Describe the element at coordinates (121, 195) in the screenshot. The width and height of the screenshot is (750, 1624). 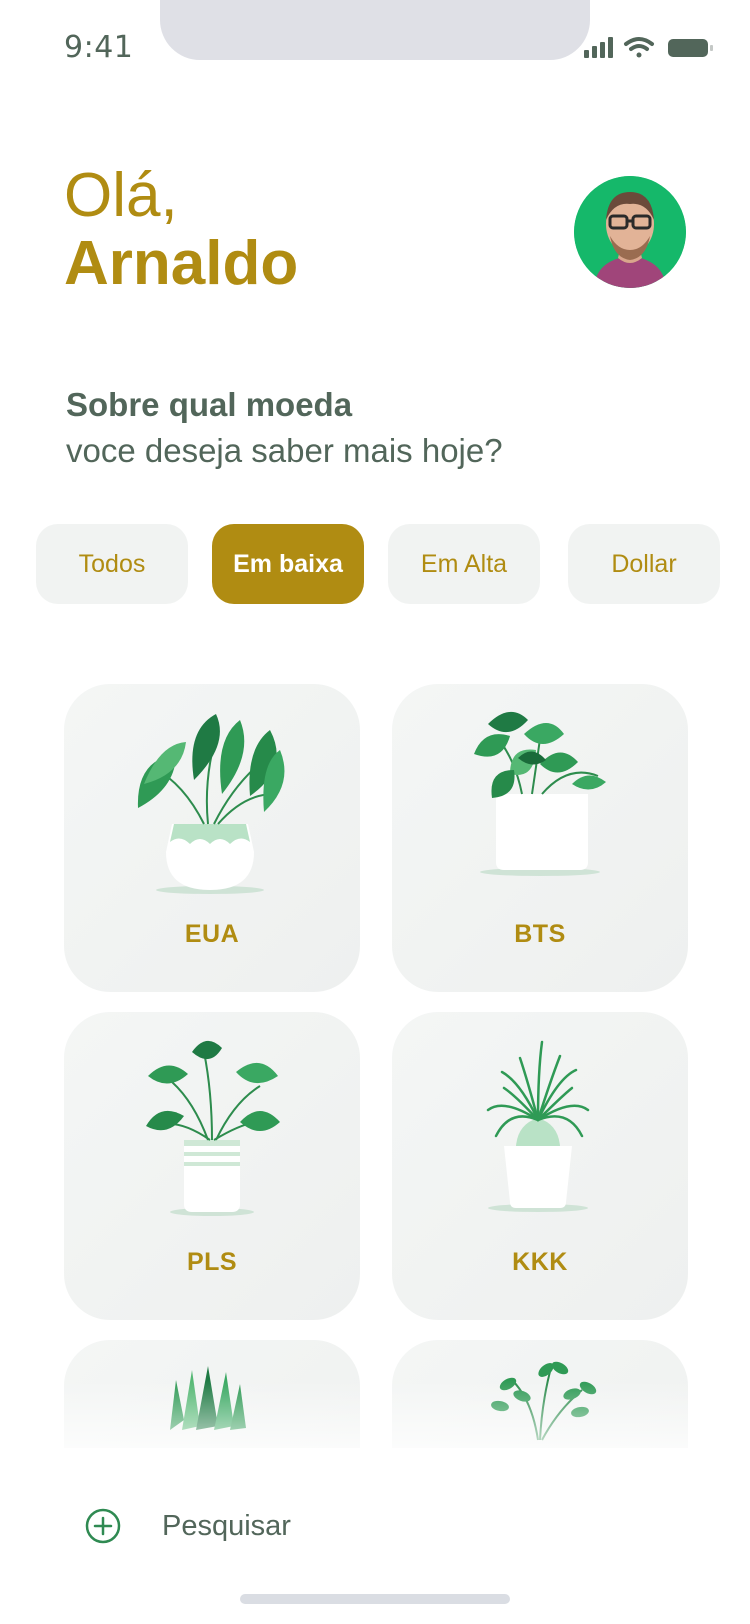
I see `greeting-hello: Olá,` at that location.